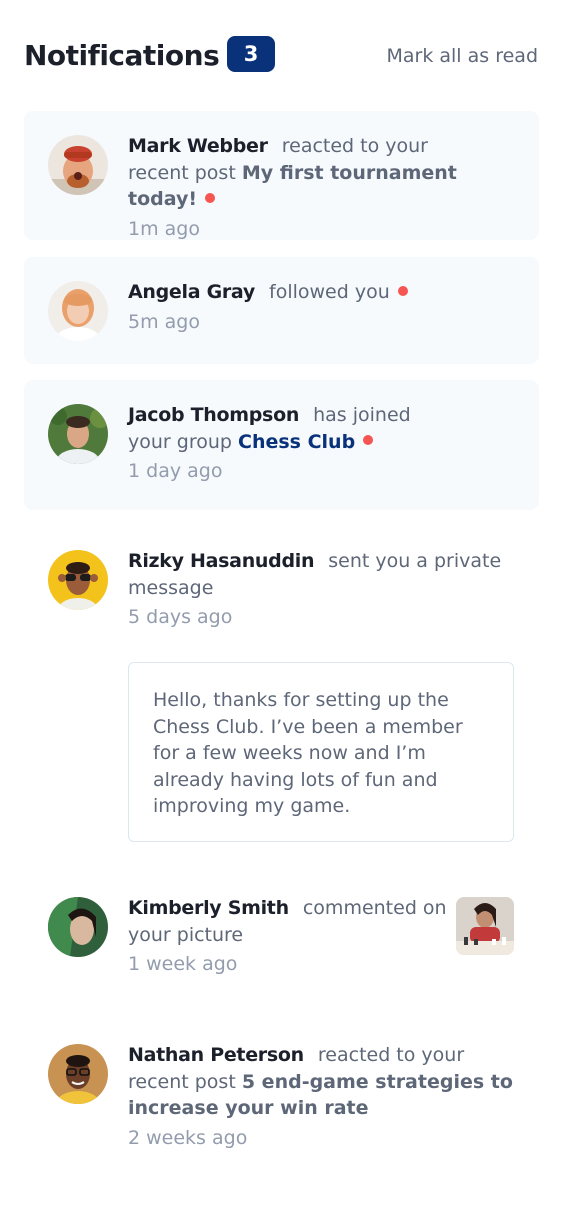  Describe the element at coordinates (320, 307) in the screenshot. I see `notification-content: Angela Gray followed you 5m ago` at that location.